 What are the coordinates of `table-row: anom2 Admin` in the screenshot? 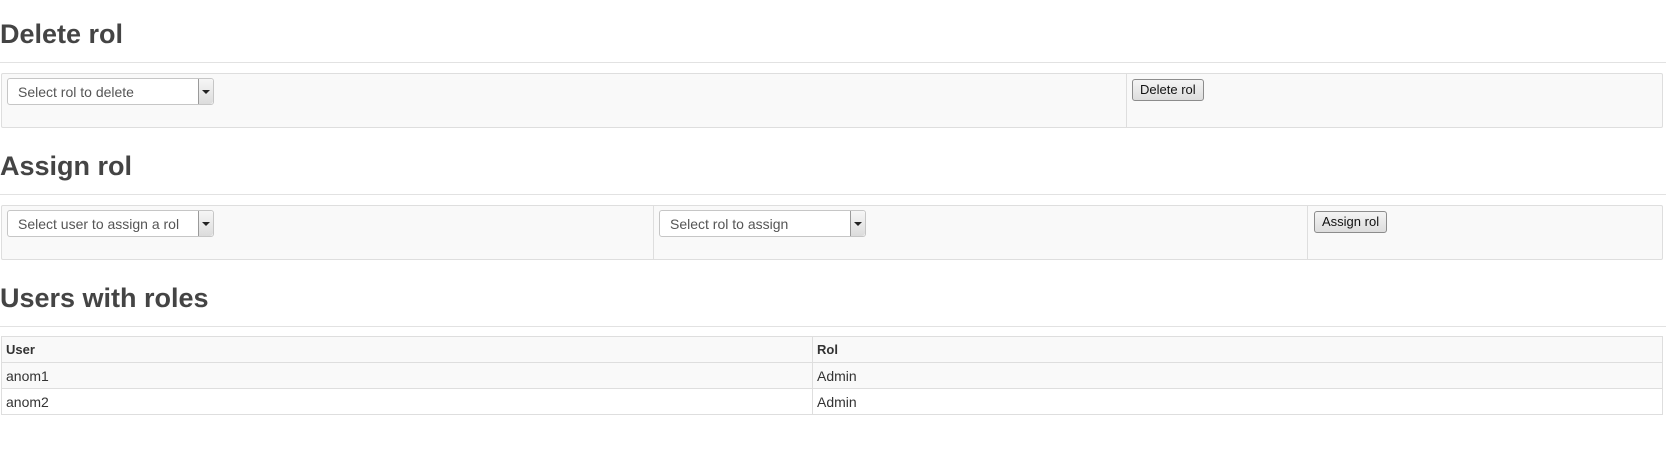 It's located at (832, 401).